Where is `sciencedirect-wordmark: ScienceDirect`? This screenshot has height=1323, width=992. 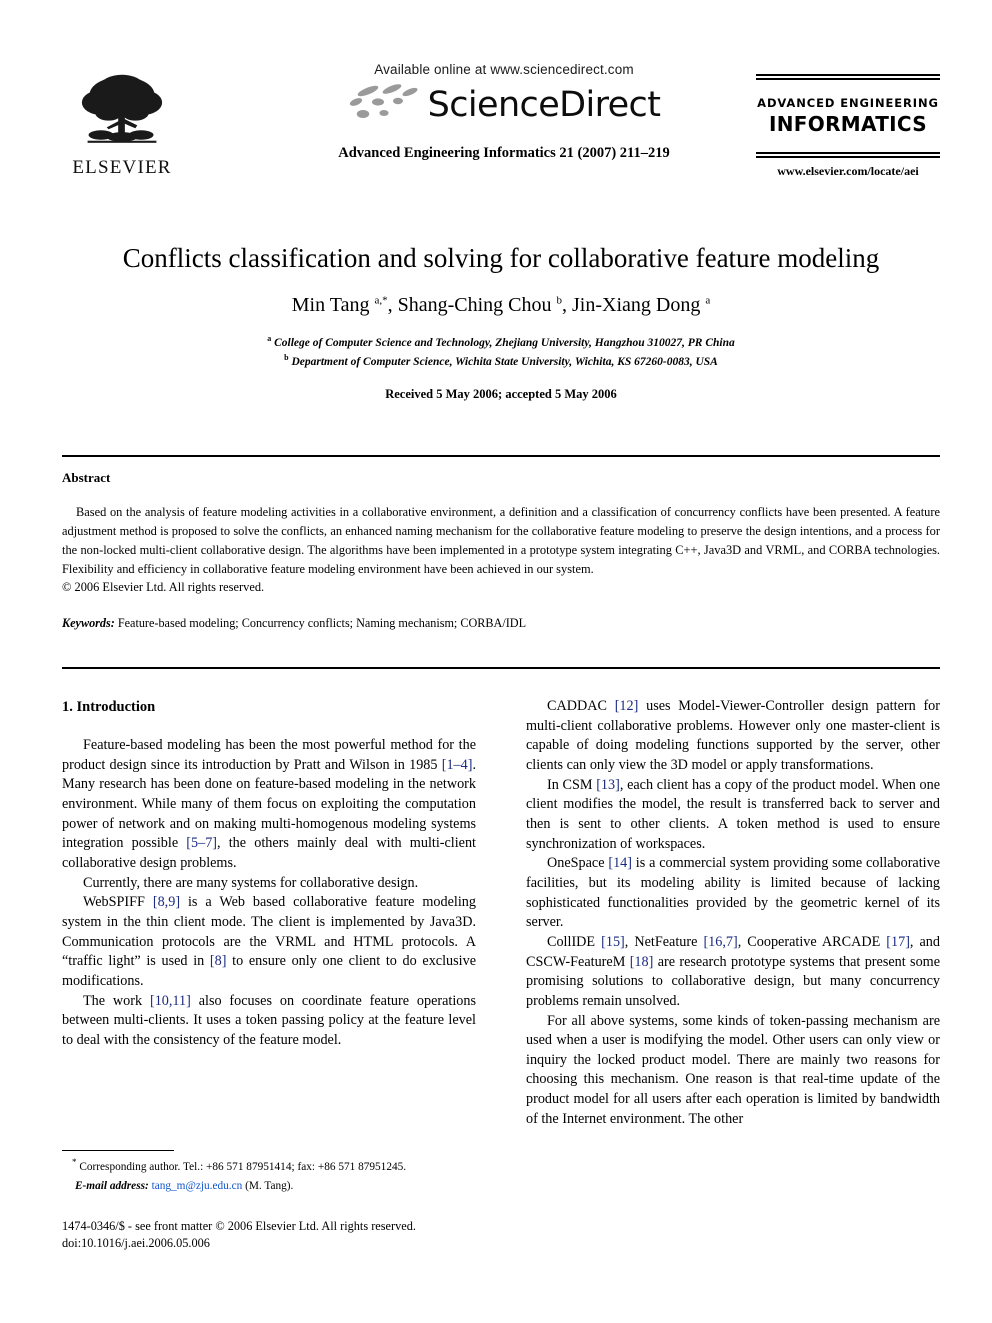 sciencedirect-wordmark: ScienceDirect is located at coordinates (544, 104).